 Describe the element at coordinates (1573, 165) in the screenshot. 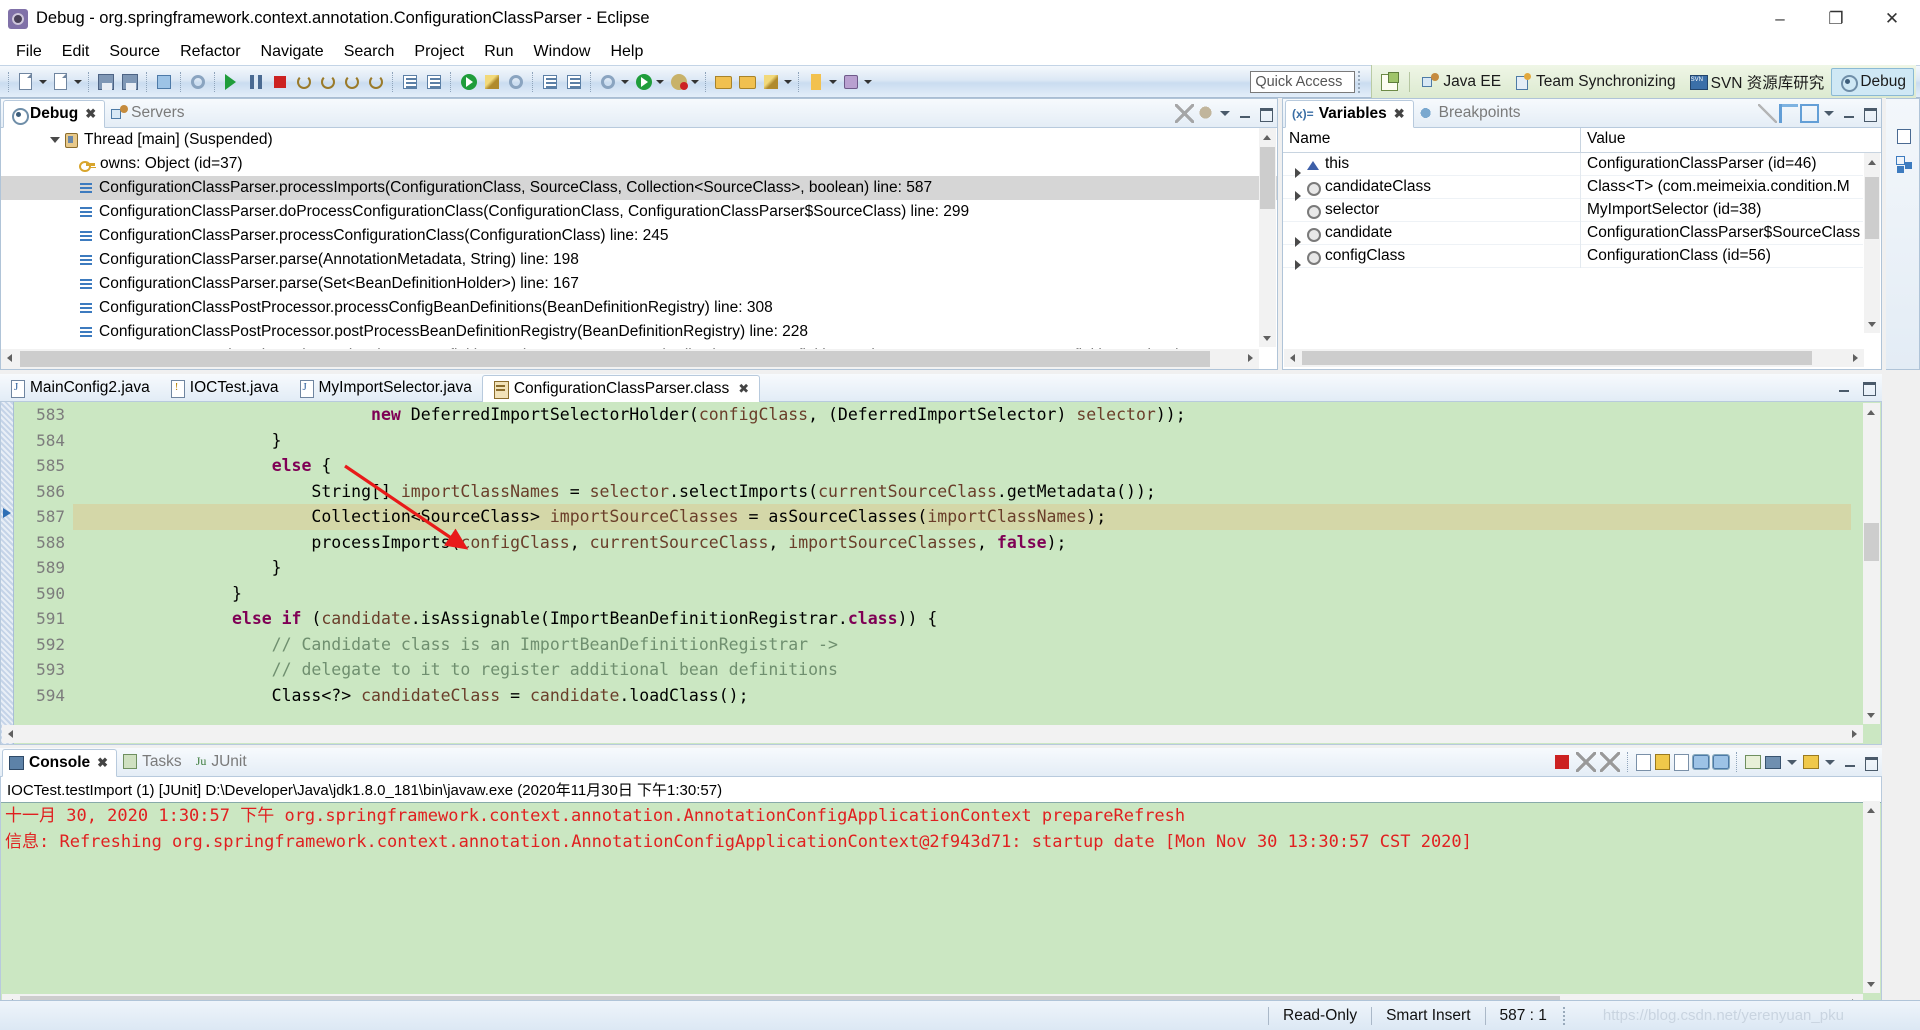

I see `table-row: this ConfigurationClassParser (id=46)` at that location.